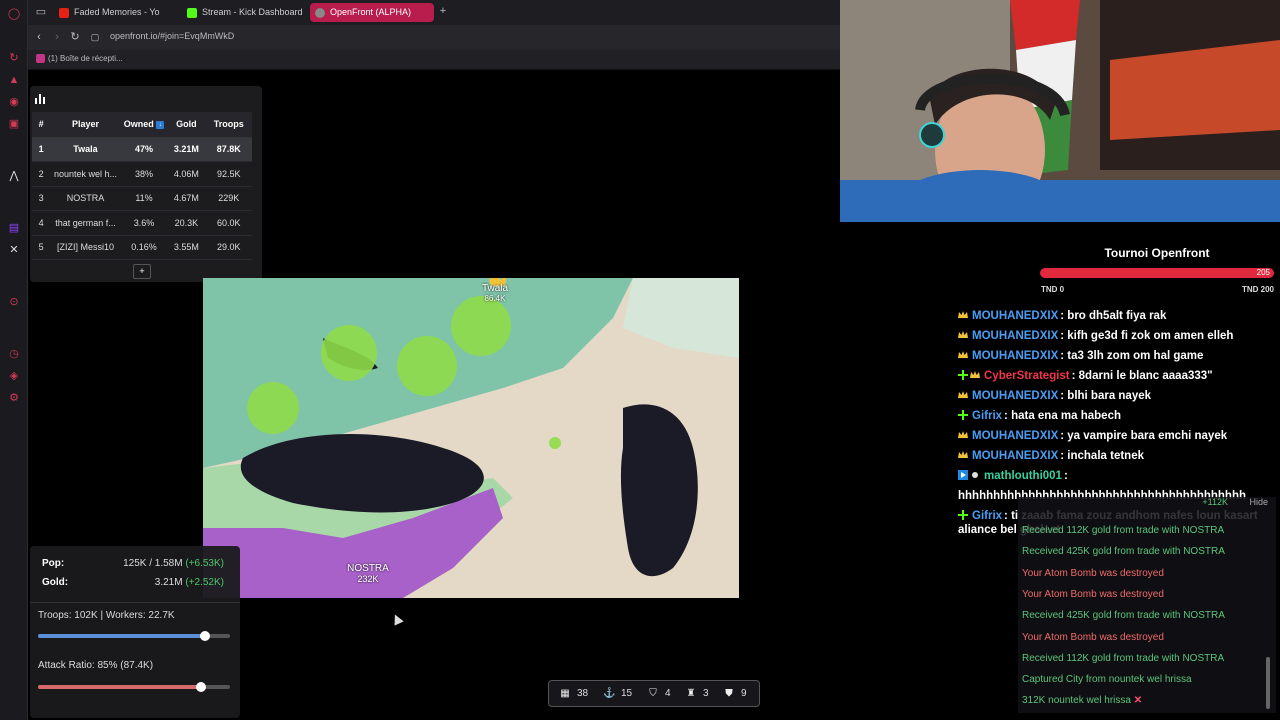  I want to click on sidebar-app-icon: ◈, so click(14, 376).